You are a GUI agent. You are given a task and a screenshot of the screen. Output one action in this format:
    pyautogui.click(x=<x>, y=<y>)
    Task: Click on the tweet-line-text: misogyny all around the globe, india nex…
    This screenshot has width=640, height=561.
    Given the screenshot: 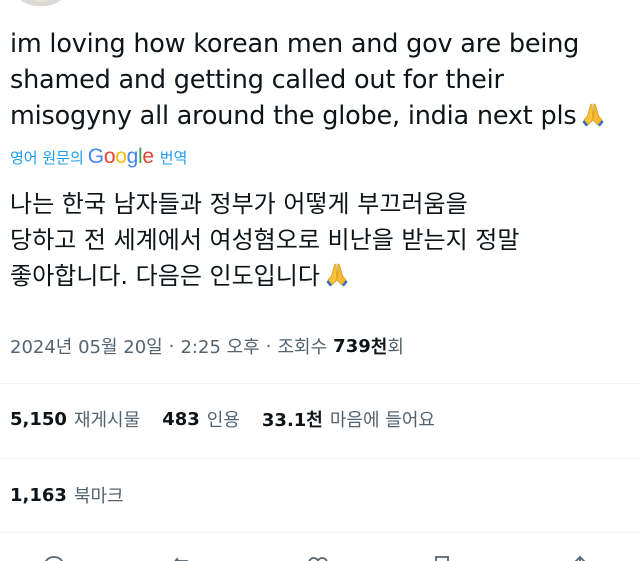 What is the action you would take?
    pyautogui.click(x=293, y=116)
    